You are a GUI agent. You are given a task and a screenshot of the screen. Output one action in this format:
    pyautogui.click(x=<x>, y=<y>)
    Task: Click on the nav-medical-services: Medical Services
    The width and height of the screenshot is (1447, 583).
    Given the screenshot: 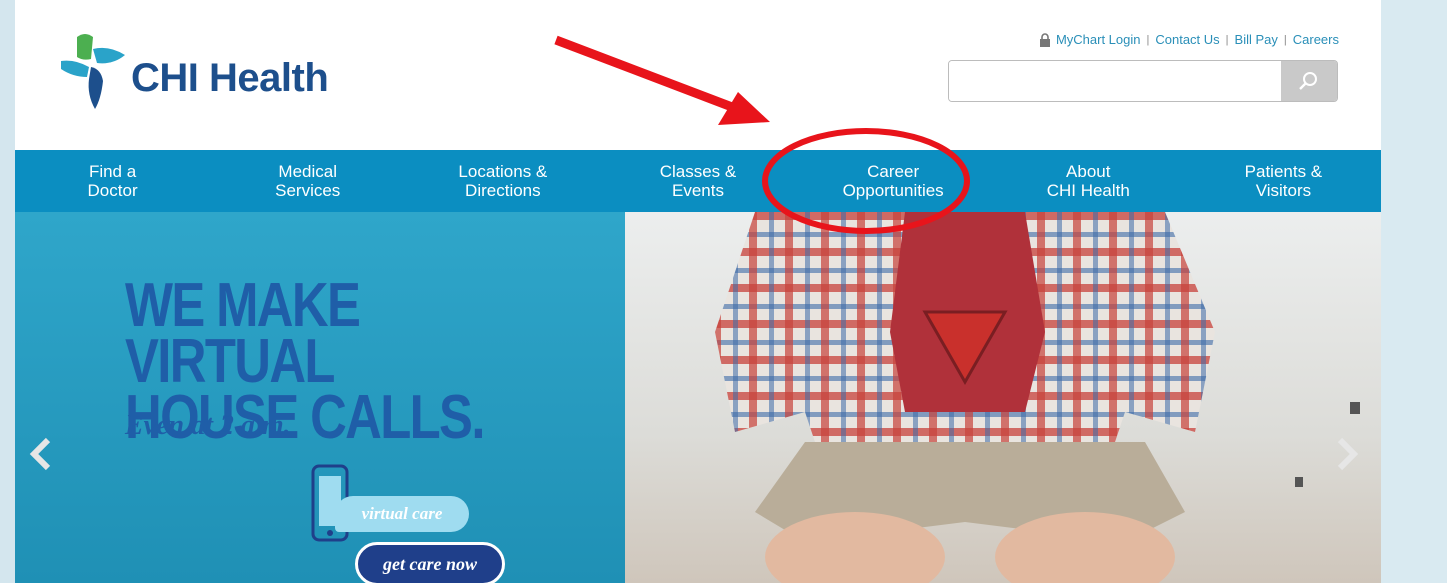 What is the action you would take?
    pyautogui.click(x=307, y=181)
    